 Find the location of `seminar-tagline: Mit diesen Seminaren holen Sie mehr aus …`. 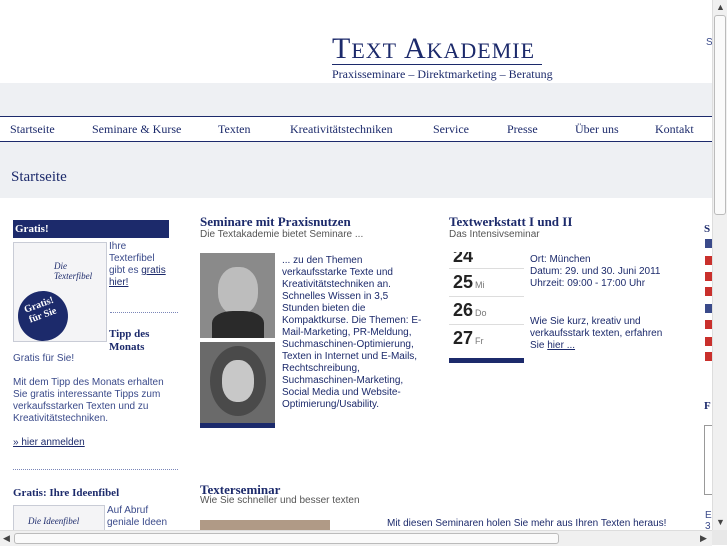

seminar-tagline: Mit diesen Seminaren holen Sie mehr aus … is located at coordinates (527, 523).